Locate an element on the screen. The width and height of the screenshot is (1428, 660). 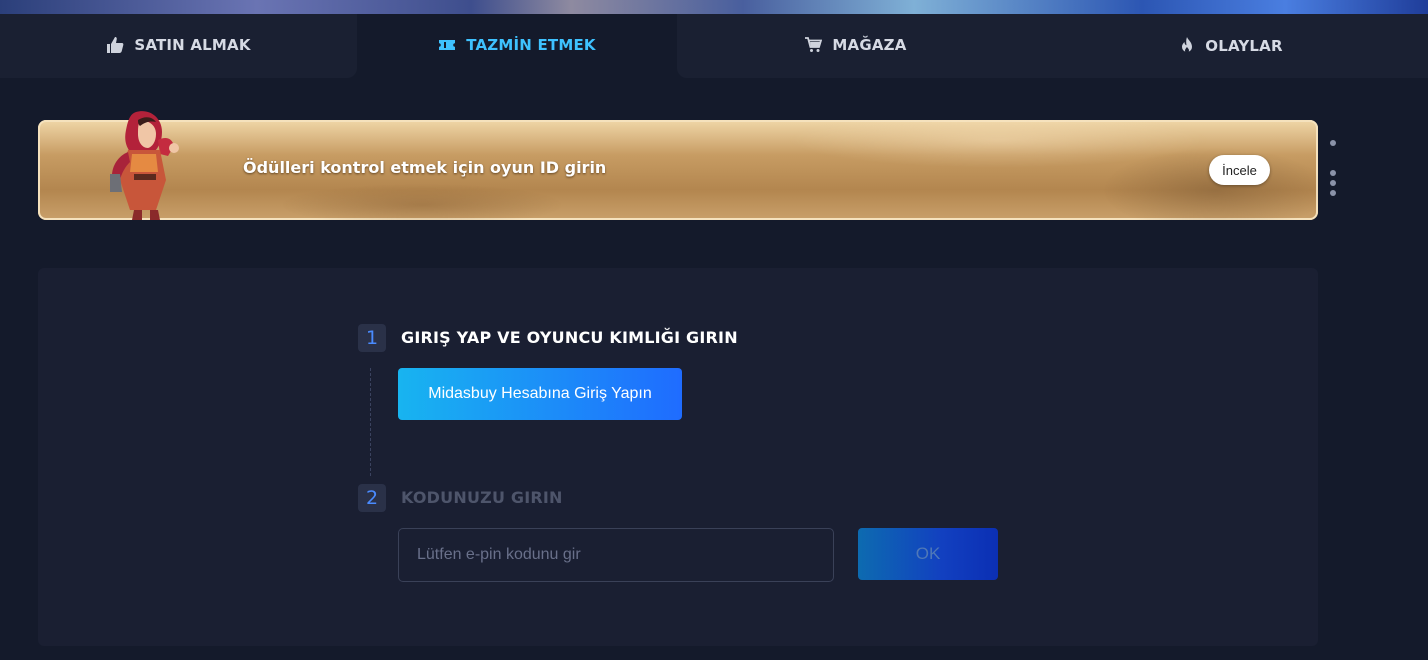
midasbuy-login-button: Midasbuy Hesabına Giriş Yapın is located at coordinates (540, 394).